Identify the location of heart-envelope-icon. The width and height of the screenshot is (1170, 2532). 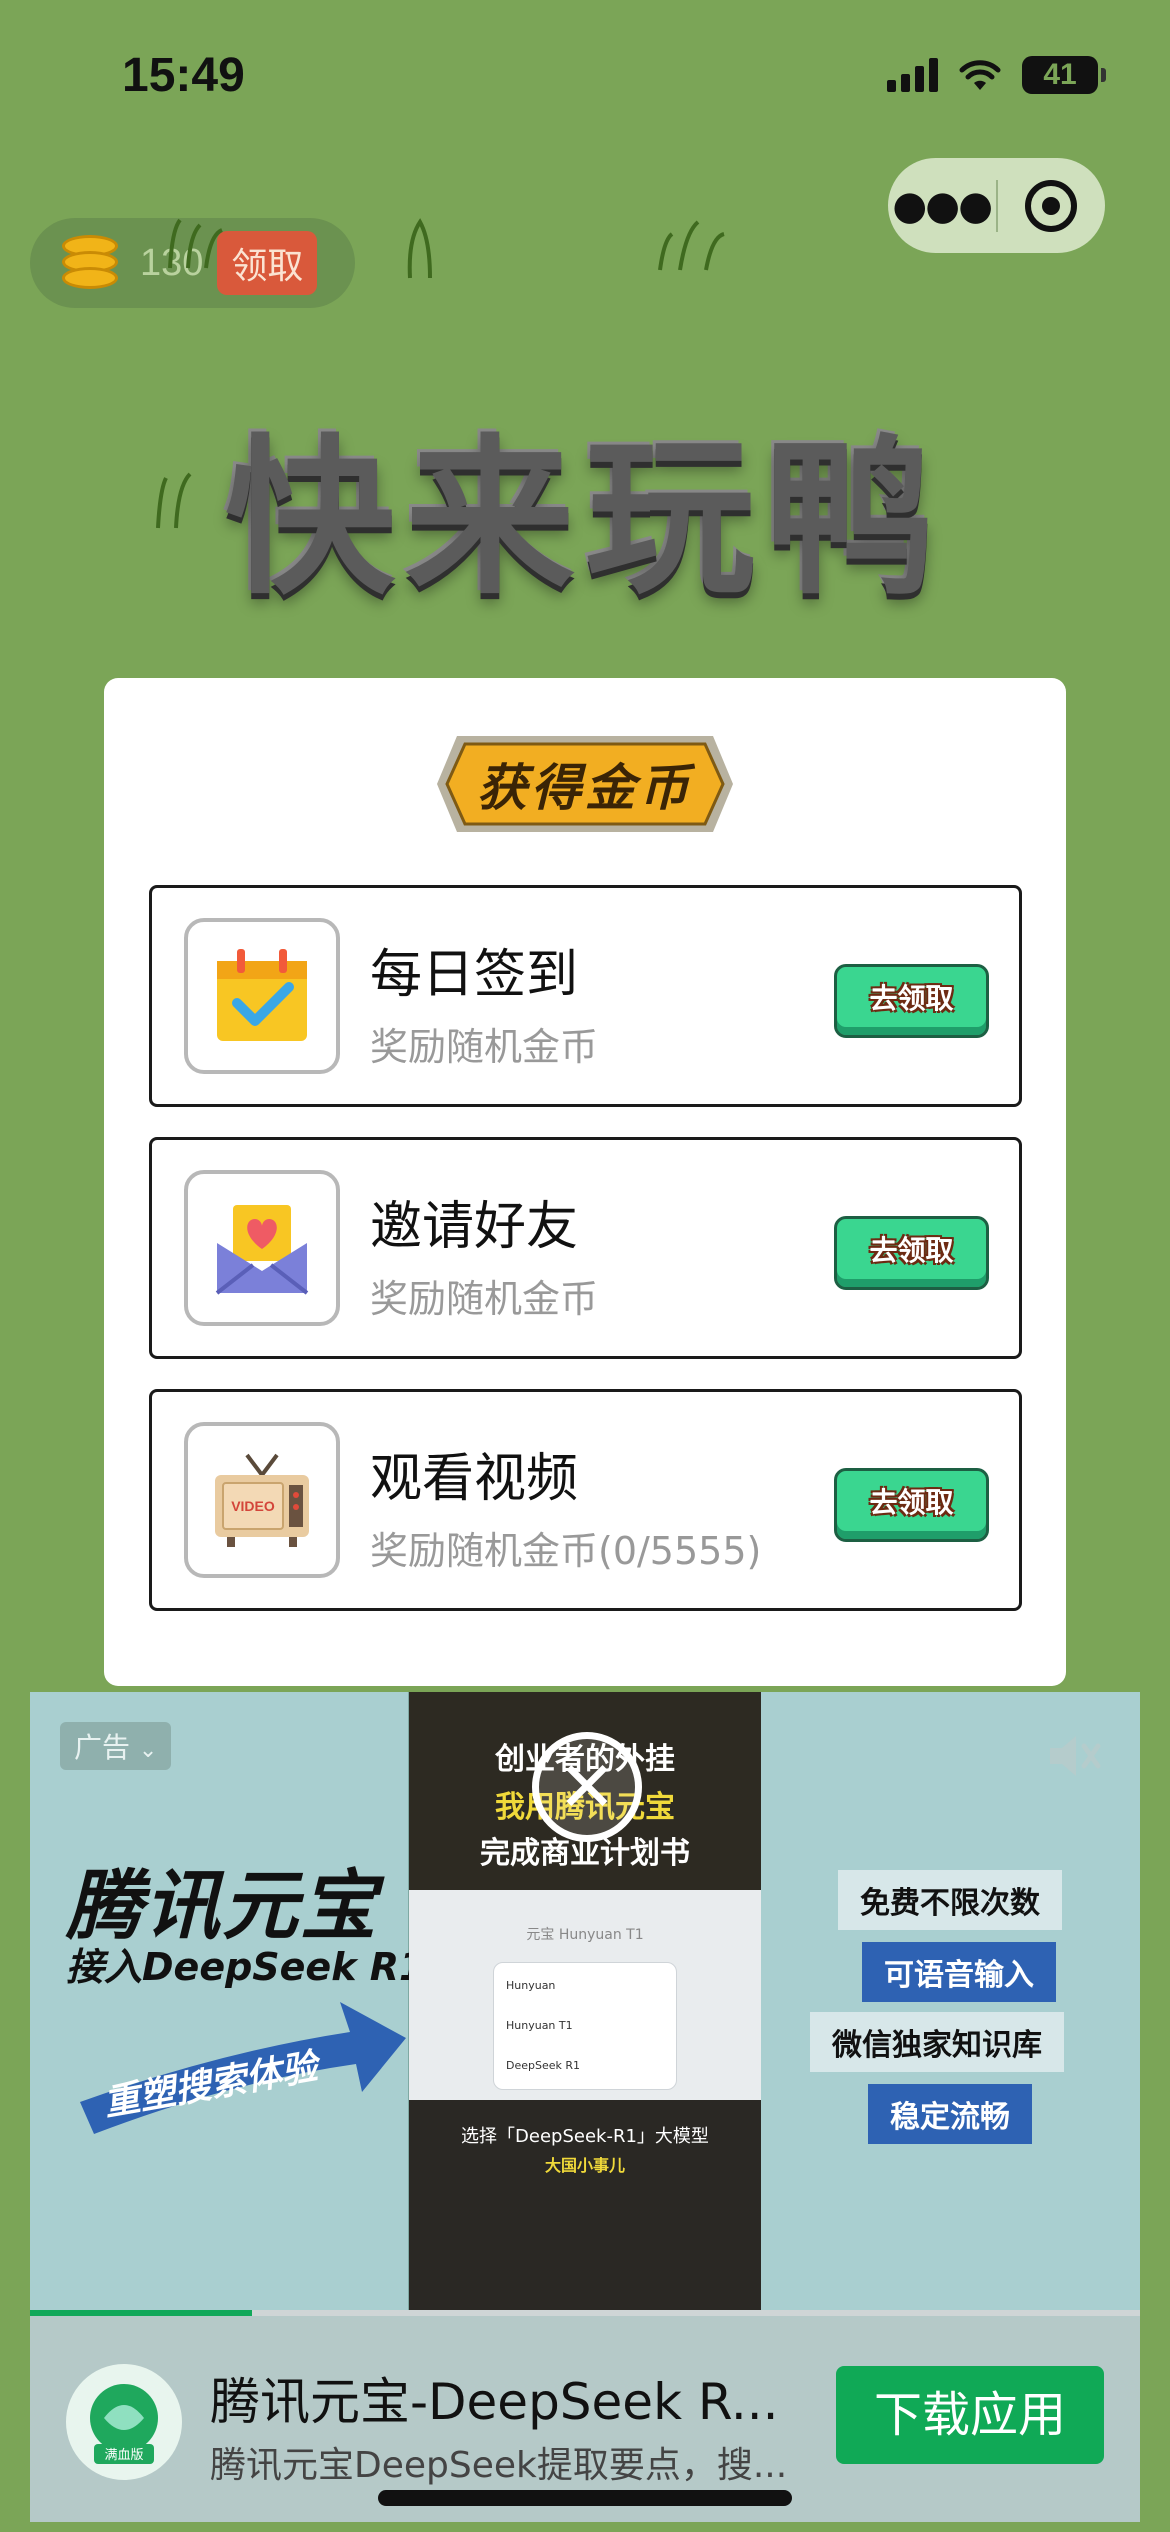
(262, 1250).